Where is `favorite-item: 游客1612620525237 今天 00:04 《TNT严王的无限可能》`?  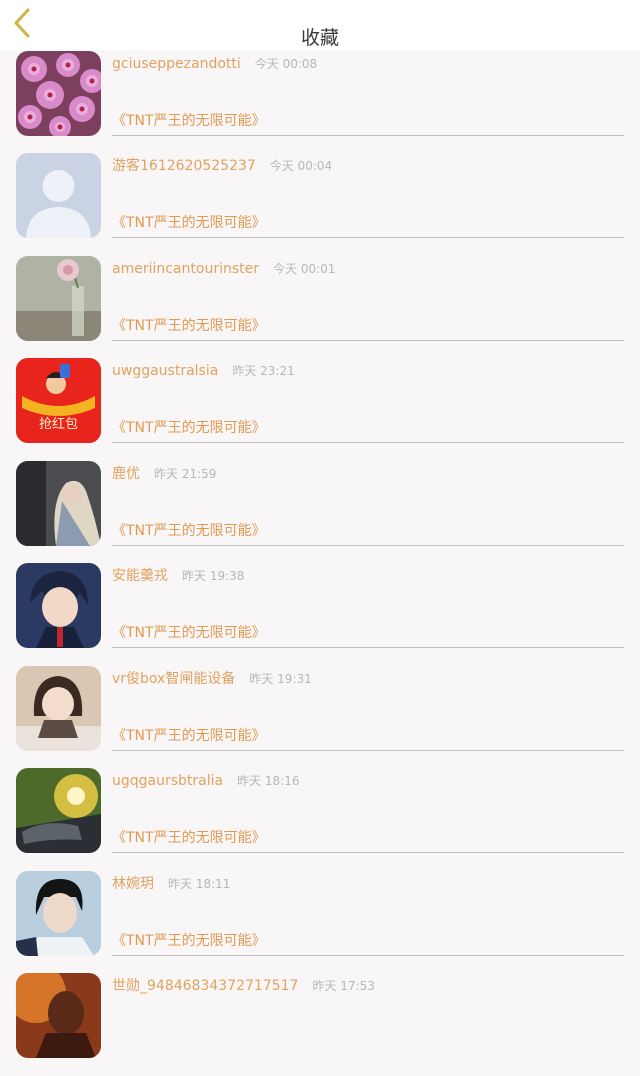 favorite-item: 游客1612620525237 今天 00:04 《TNT严王的无限可能》 is located at coordinates (320, 204).